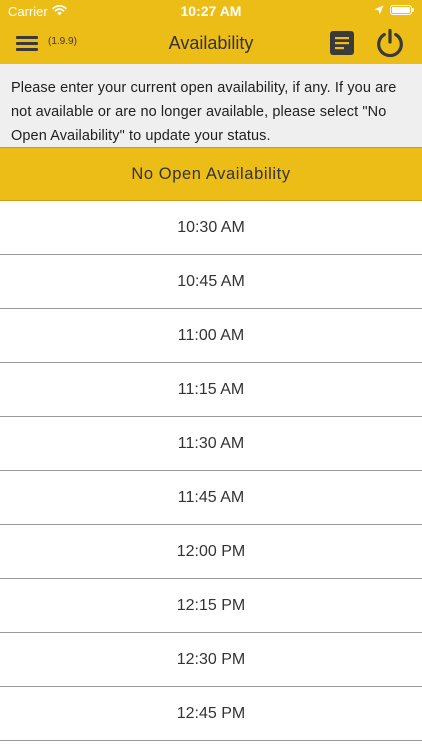 This screenshot has height=750, width=422. Describe the element at coordinates (211, 552) in the screenshot. I see `time-slot-item: 12:00 PM` at that location.